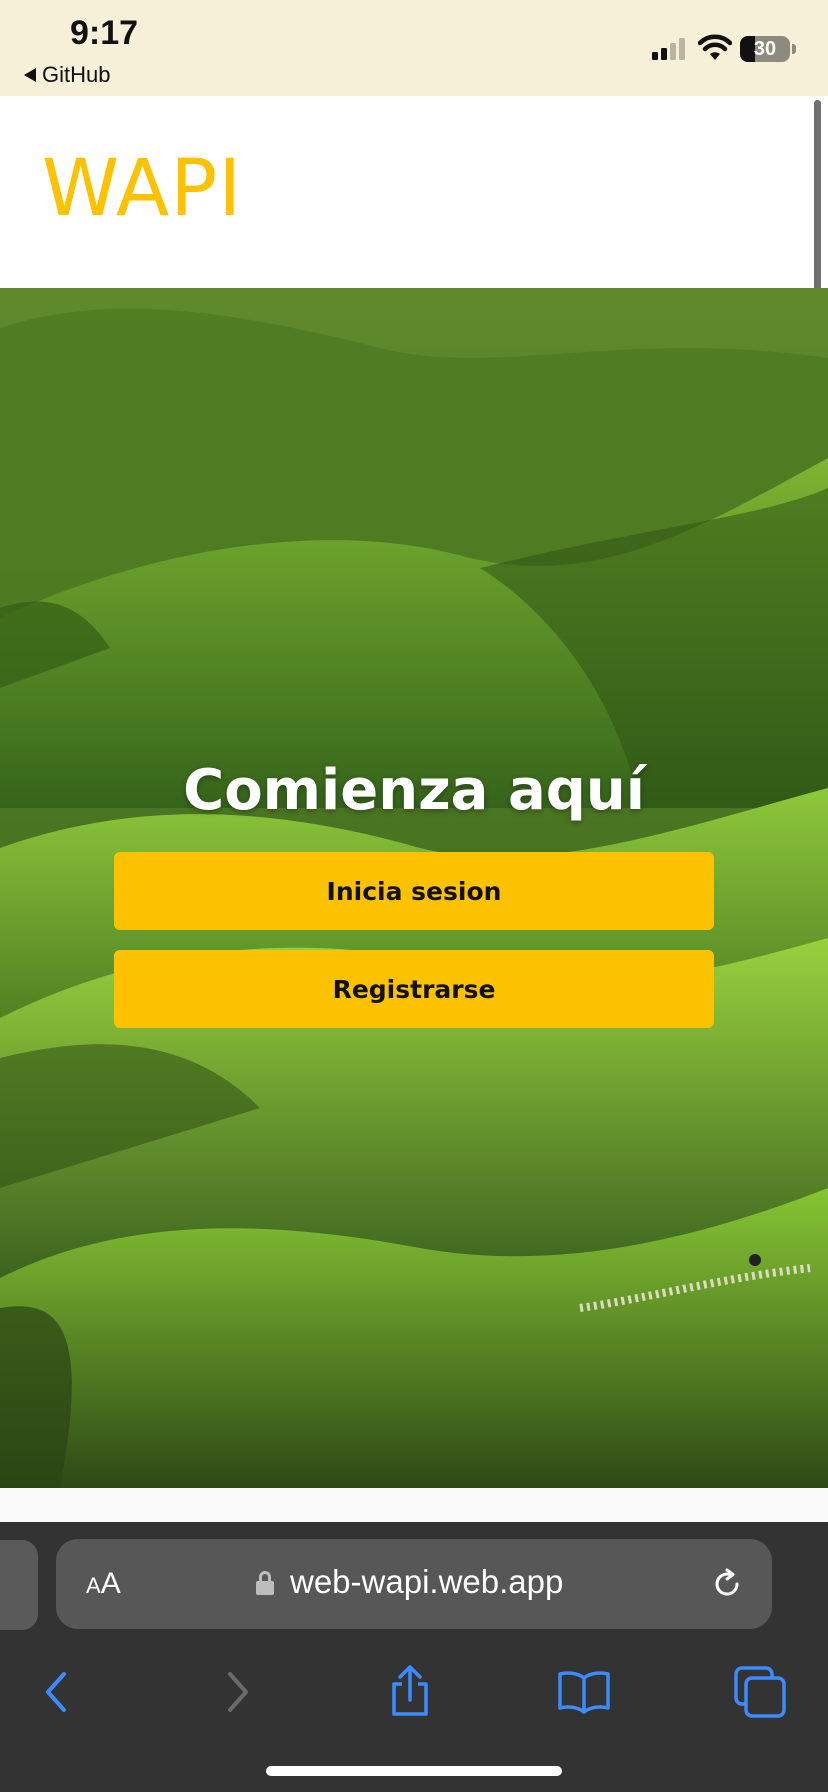  What do you see at coordinates (110, 1583) in the screenshot?
I see `text-size-big-label: A` at bounding box center [110, 1583].